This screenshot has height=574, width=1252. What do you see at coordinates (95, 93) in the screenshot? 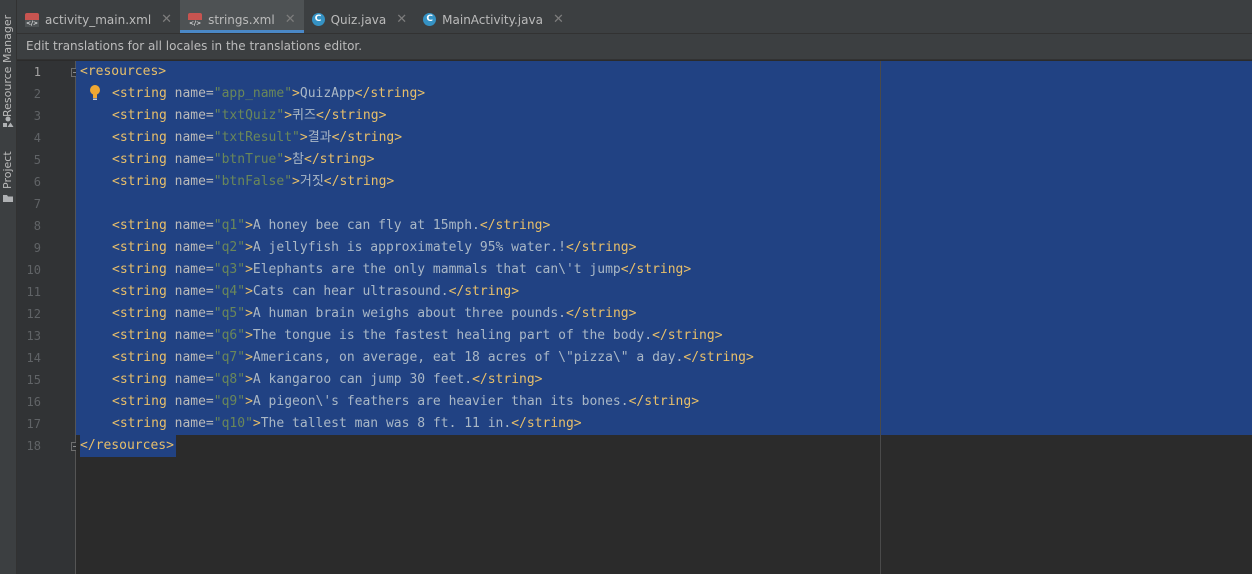
I see `lightbulb-icon` at bounding box center [95, 93].